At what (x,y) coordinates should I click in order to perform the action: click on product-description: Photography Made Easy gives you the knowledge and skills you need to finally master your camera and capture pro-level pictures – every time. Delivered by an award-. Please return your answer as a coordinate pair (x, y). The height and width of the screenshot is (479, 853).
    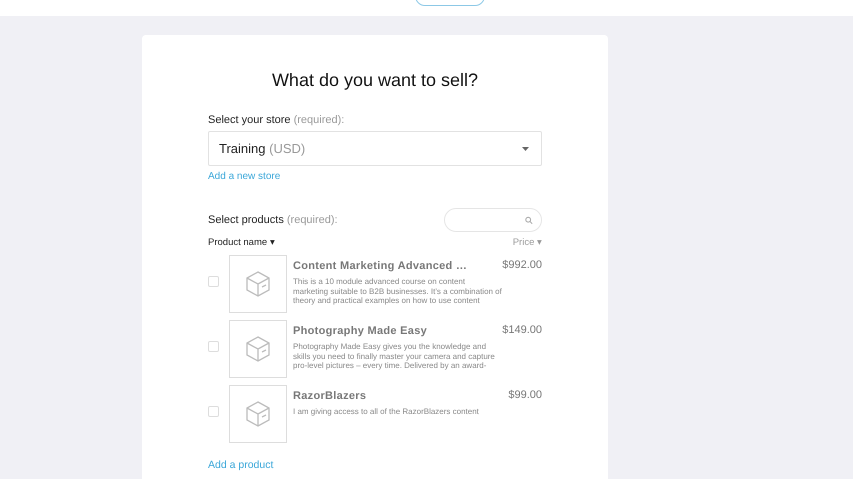
    Looking at the image, I should click on (394, 356).